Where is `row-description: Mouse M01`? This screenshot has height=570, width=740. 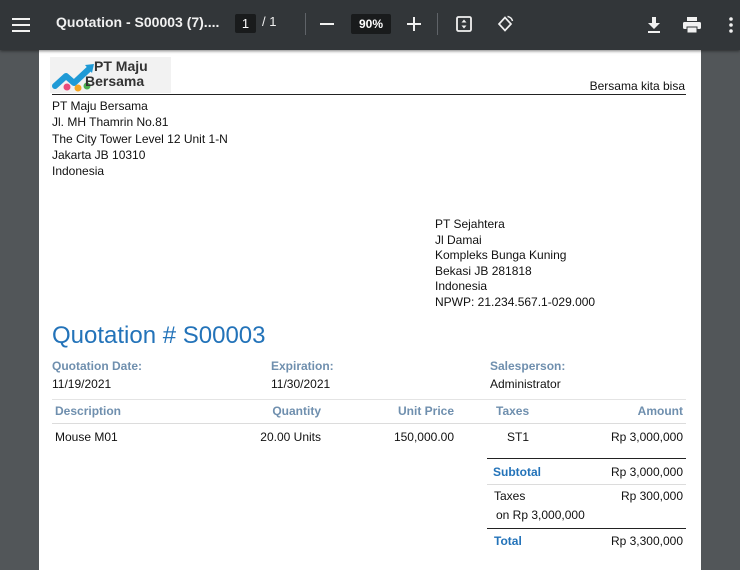
row-description: Mouse M01 is located at coordinates (86, 437).